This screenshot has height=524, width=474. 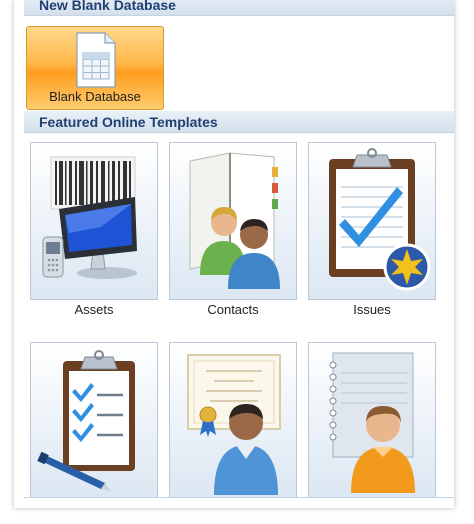 I want to click on blank-database-tile: Blank Database, so click(x=95, y=68).